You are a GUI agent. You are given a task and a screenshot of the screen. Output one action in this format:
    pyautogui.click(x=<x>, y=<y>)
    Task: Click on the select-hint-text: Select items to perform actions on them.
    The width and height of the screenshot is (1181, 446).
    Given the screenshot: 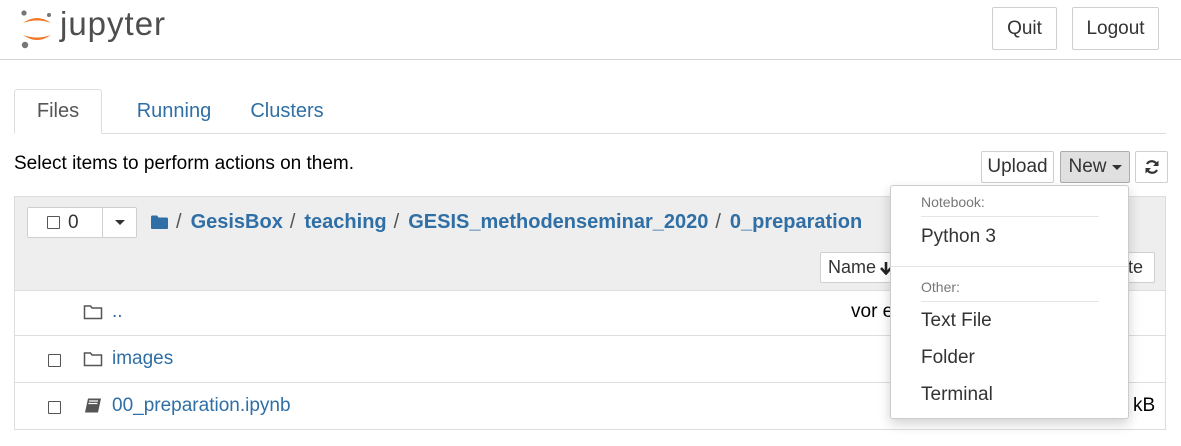 What is the action you would take?
    pyautogui.click(x=184, y=163)
    